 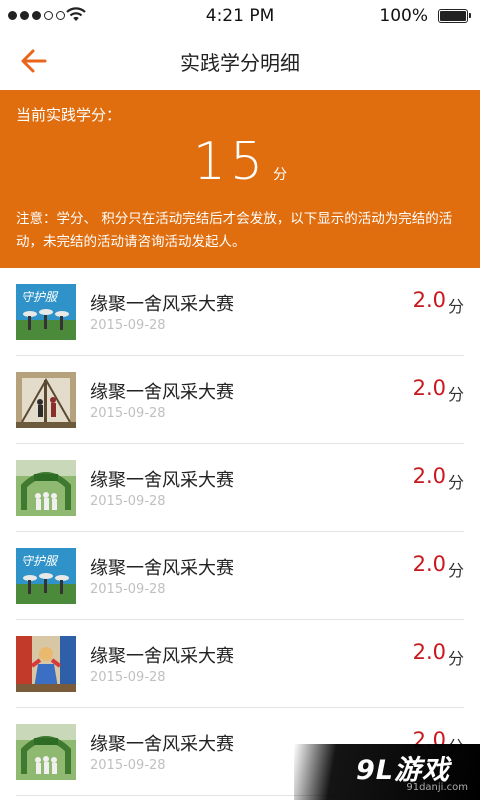 What do you see at coordinates (240, 16) in the screenshot?
I see `status-bar: 4:21 PM 100%` at bounding box center [240, 16].